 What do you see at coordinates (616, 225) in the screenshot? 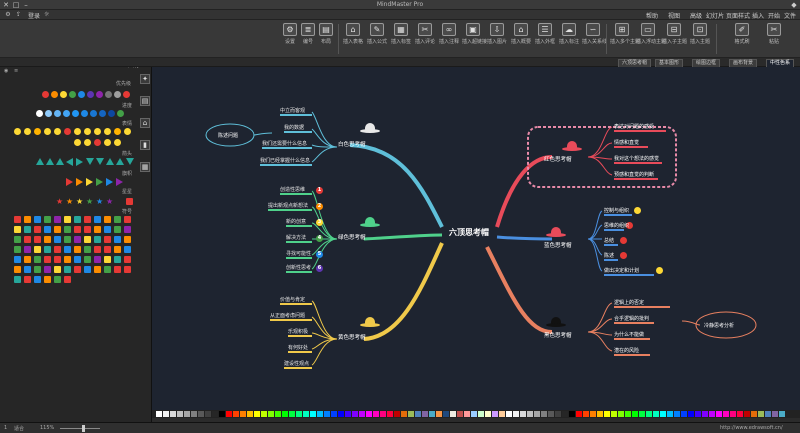
I see `topic-blue-2: 思维的组织` at bounding box center [616, 225].